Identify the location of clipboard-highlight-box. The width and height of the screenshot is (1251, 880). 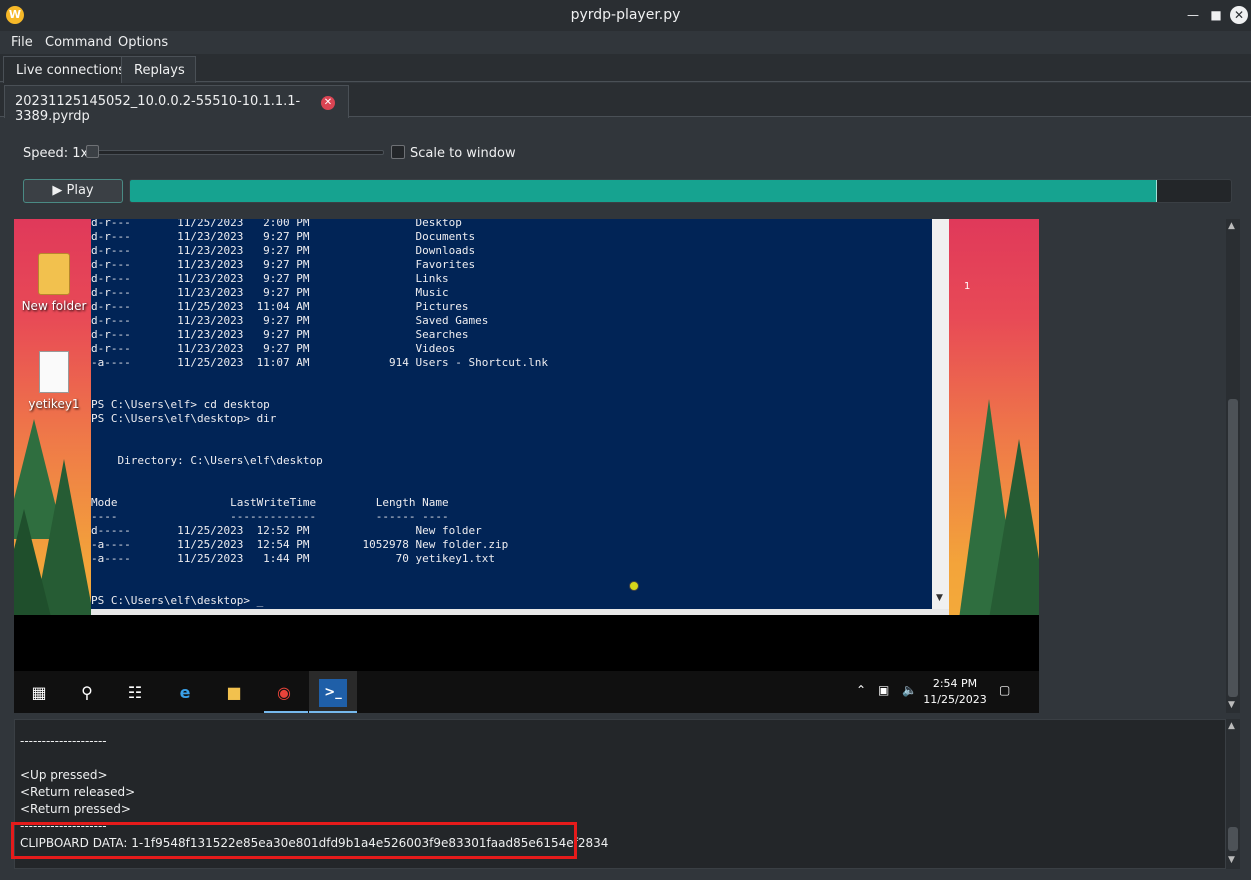
(294, 840).